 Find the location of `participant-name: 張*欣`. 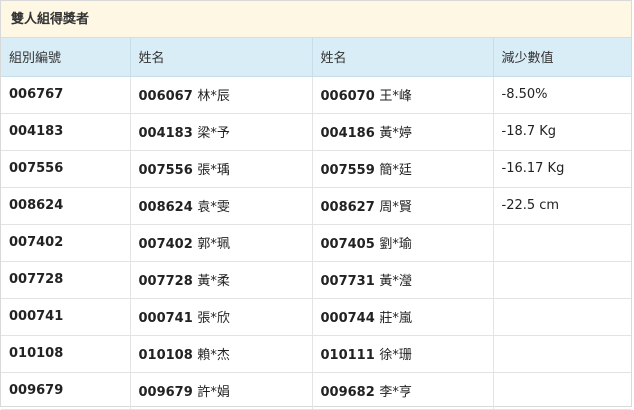

participant-name: 張*欣 is located at coordinates (213, 318).